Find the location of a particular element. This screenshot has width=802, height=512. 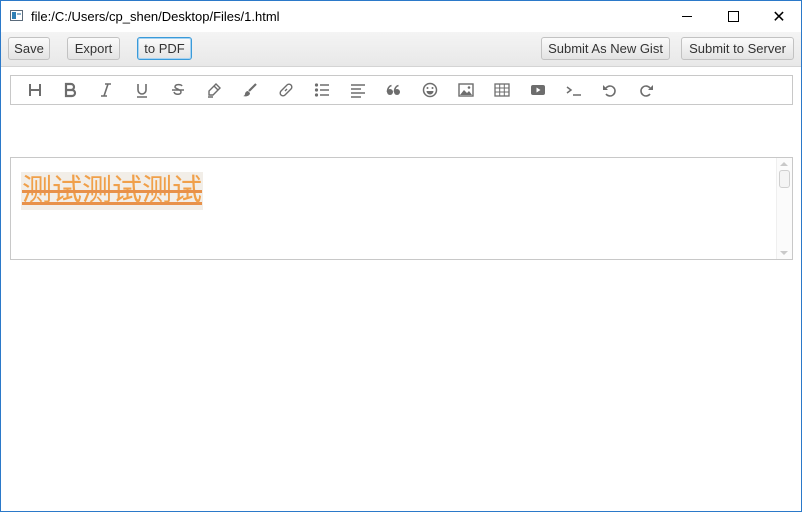

vertical-scrollbar is located at coordinates (784, 208).